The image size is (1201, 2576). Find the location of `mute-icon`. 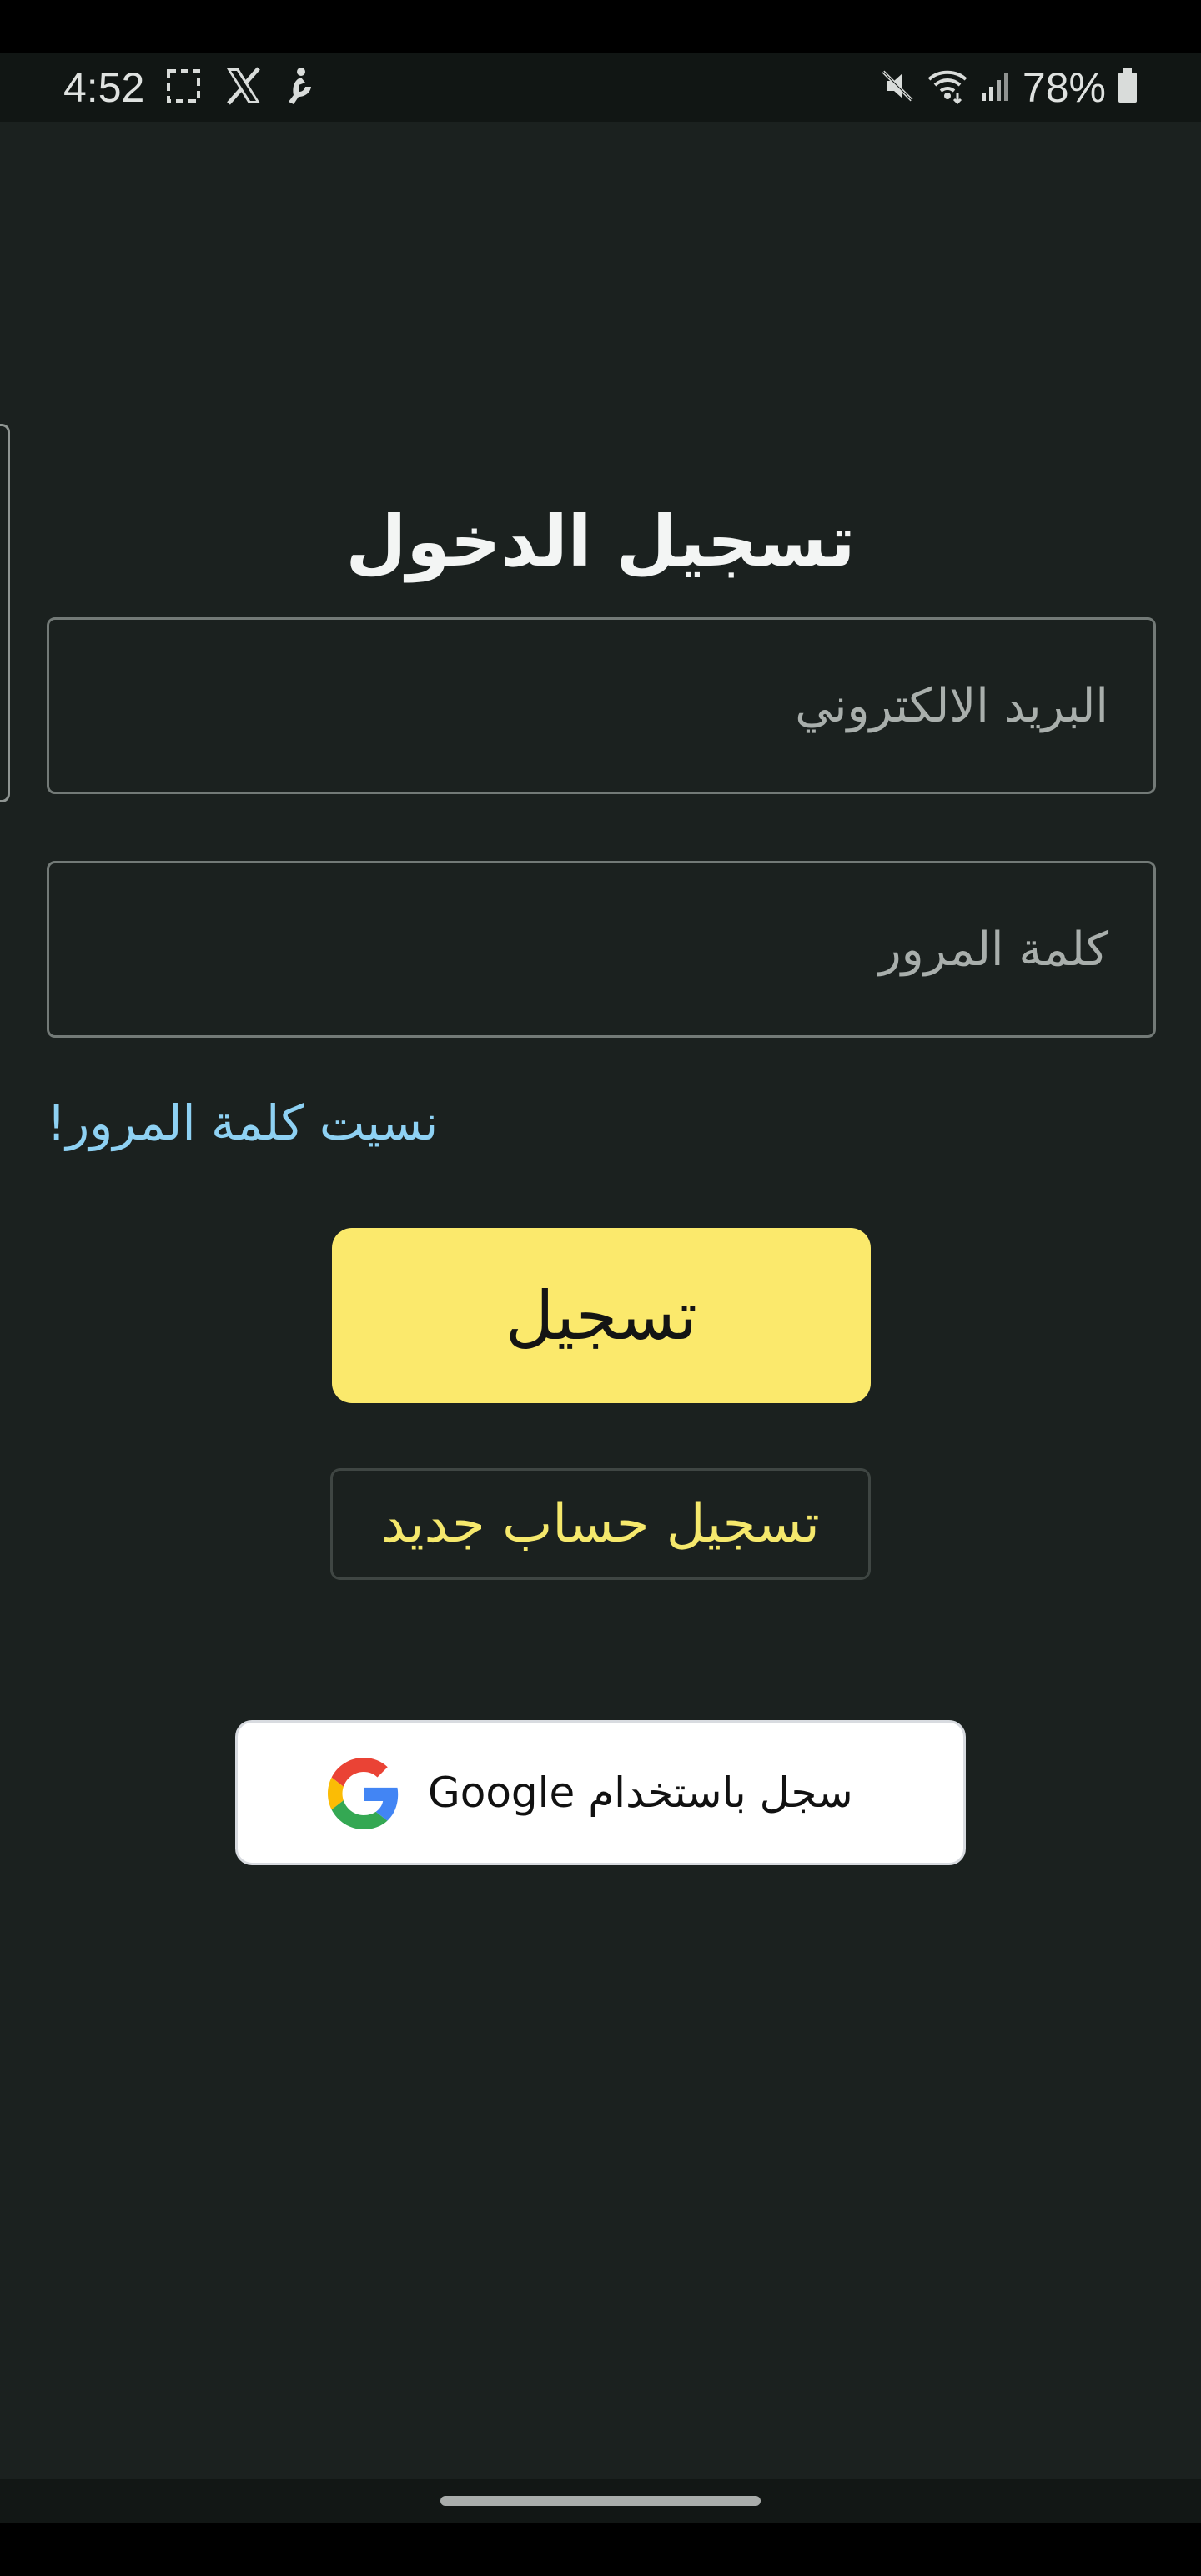

mute-icon is located at coordinates (898, 88).